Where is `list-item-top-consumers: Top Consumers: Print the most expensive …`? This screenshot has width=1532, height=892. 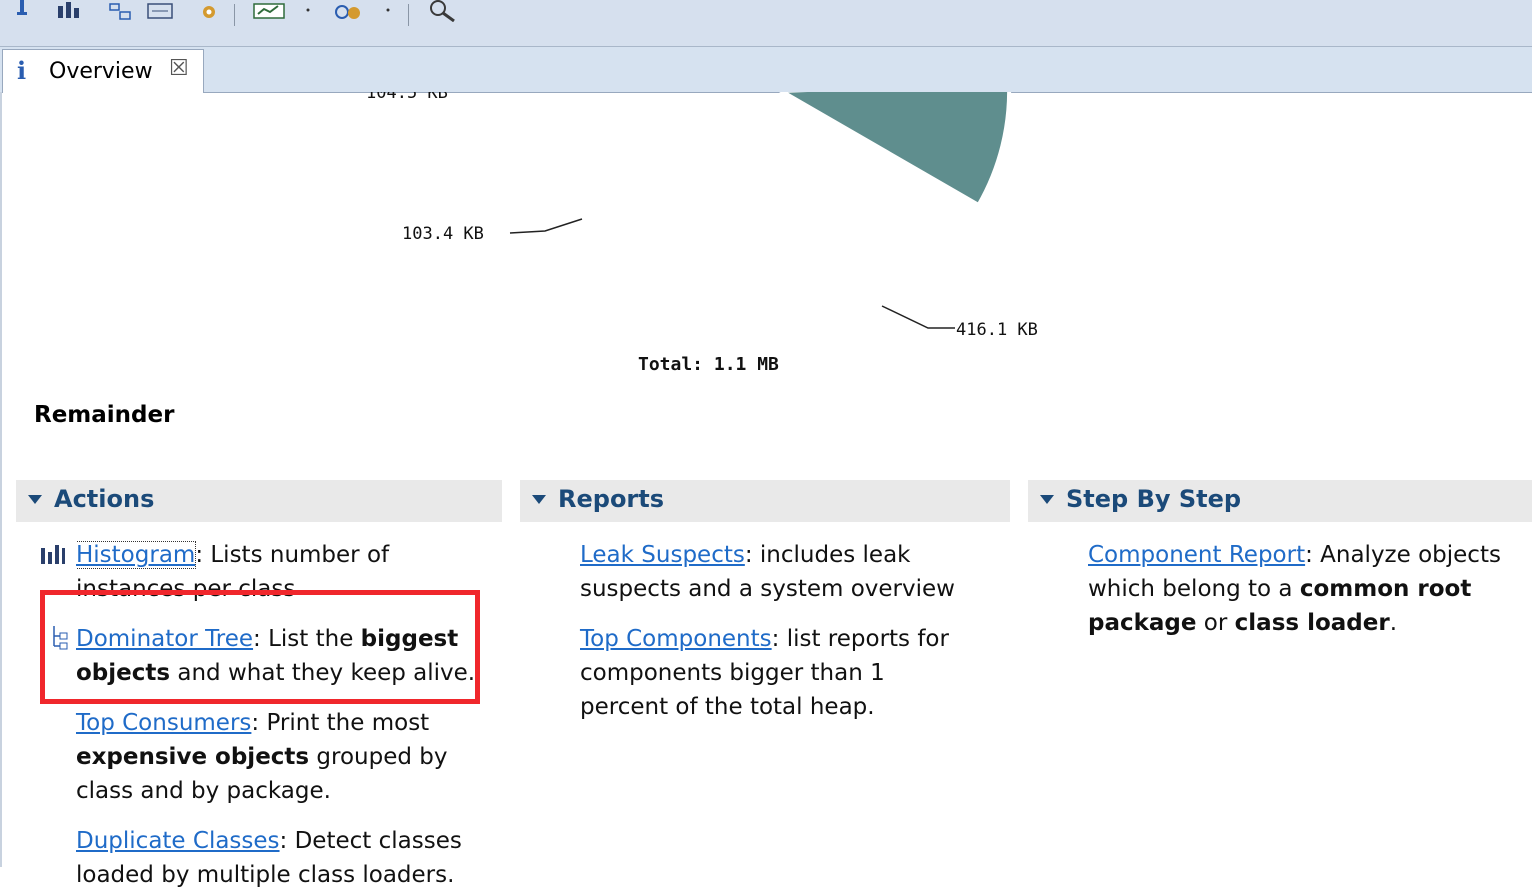
list-item-top-consumers: Top Consumers: Print the most expensive … is located at coordinates (276, 757).